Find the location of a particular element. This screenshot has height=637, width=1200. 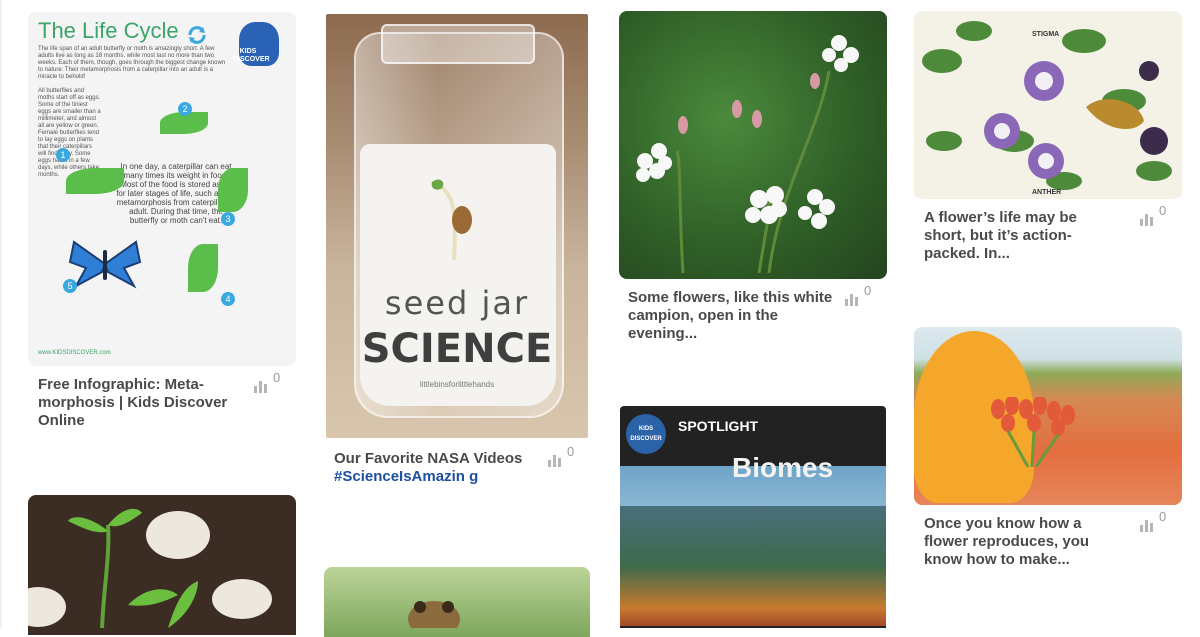

pin-image-frog is located at coordinates (457, 602).